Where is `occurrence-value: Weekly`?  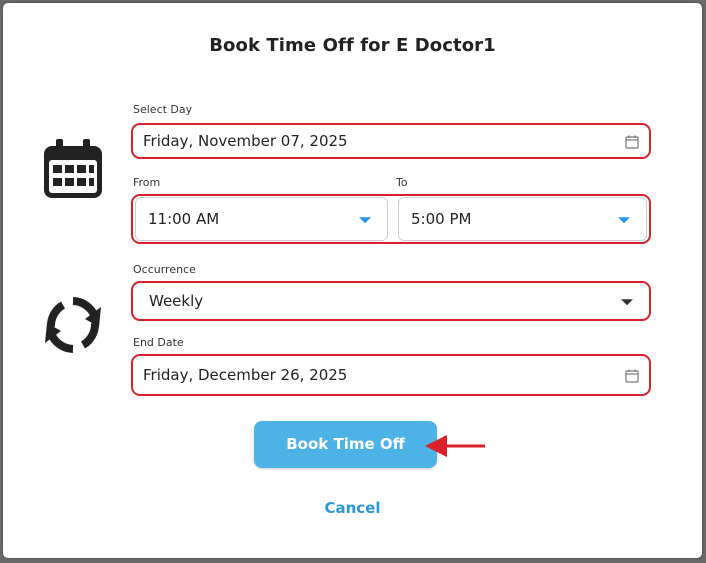 occurrence-value: Weekly is located at coordinates (176, 301).